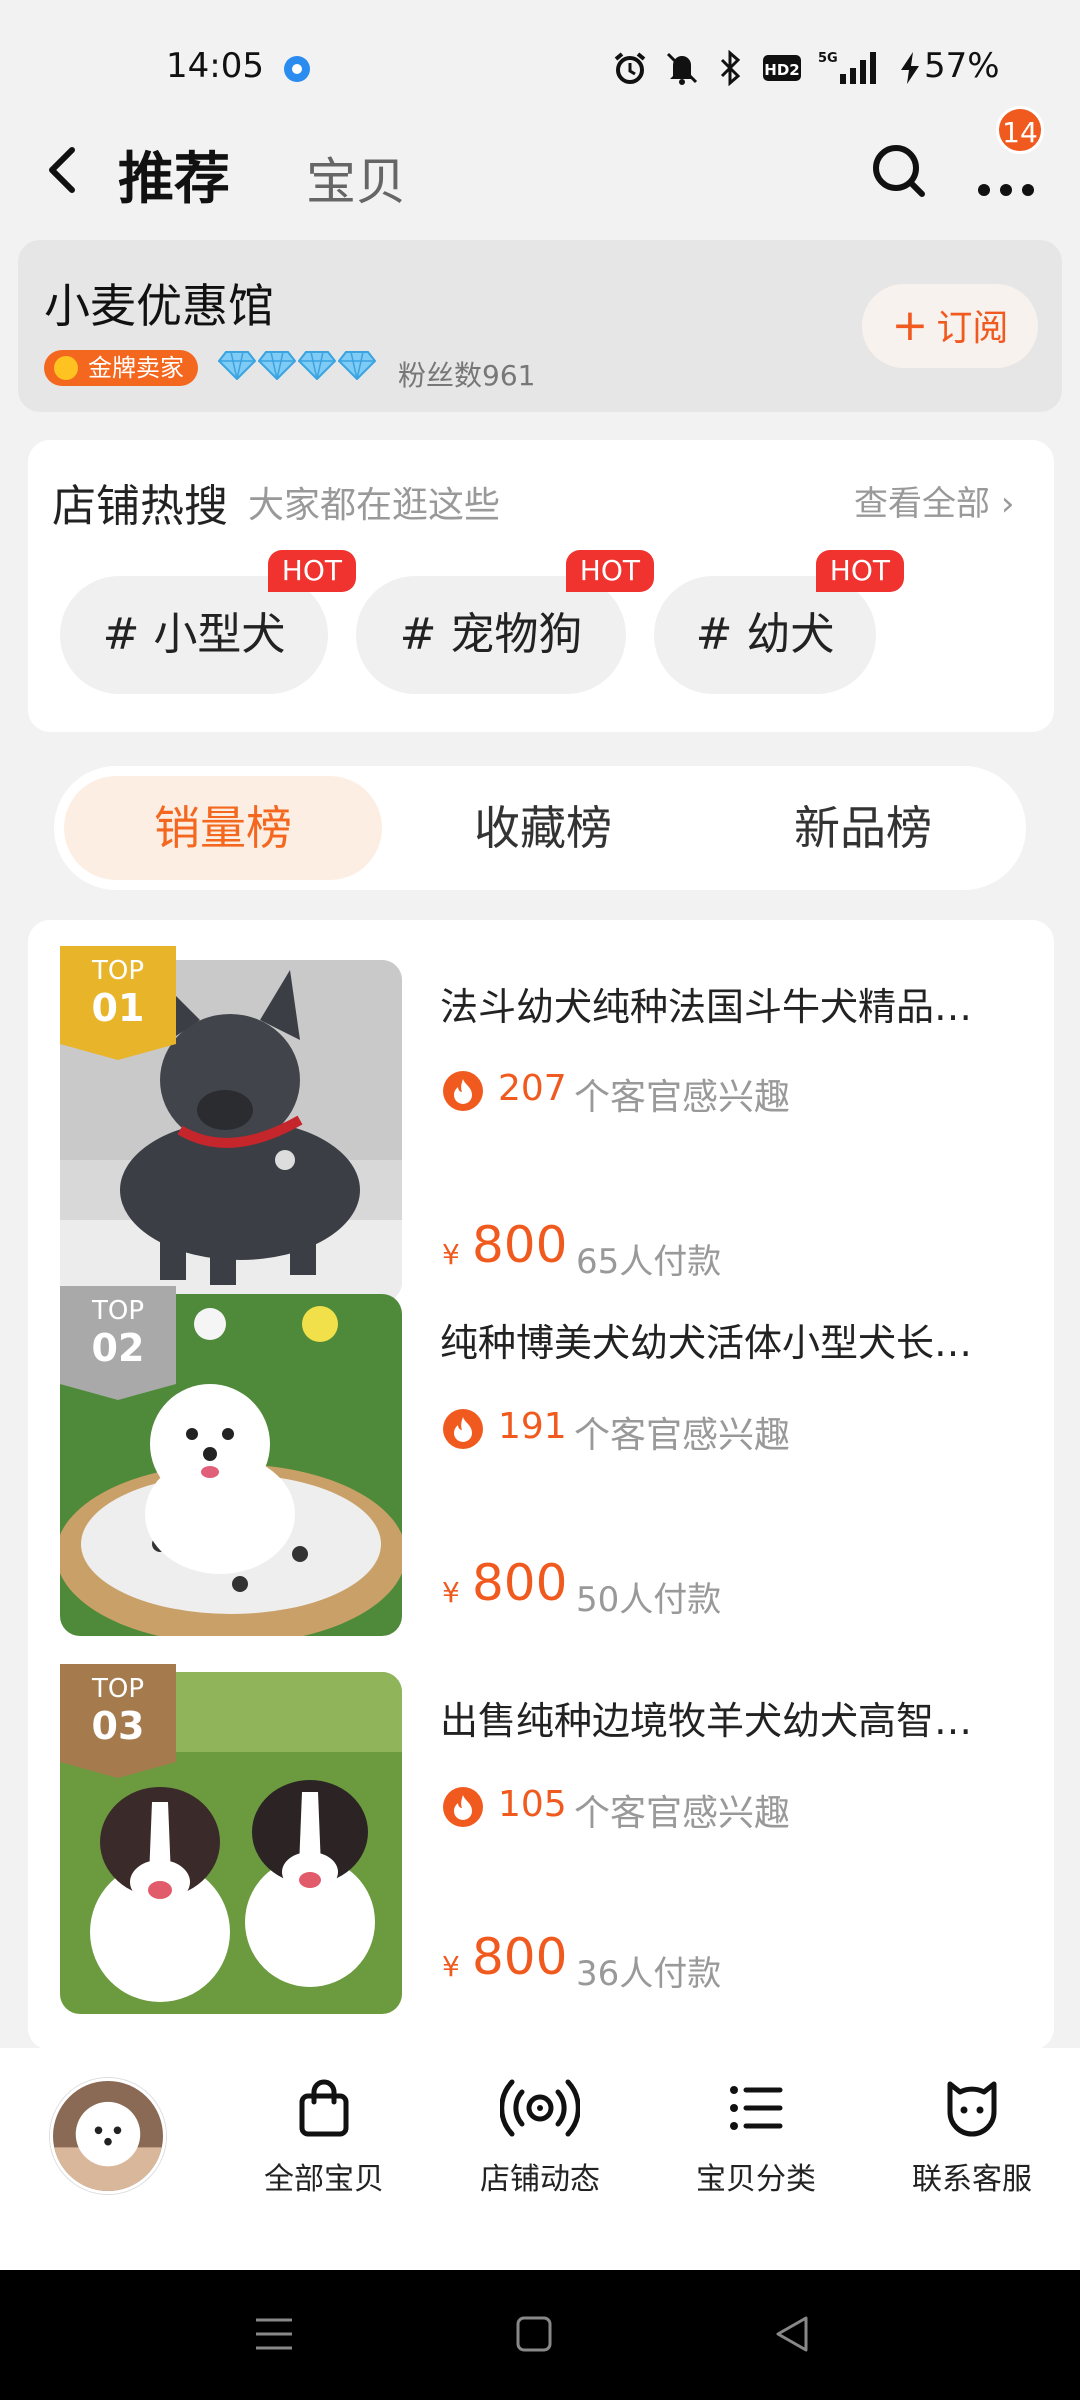  I want to click on subscribe-label: 订阅, so click(972, 328).